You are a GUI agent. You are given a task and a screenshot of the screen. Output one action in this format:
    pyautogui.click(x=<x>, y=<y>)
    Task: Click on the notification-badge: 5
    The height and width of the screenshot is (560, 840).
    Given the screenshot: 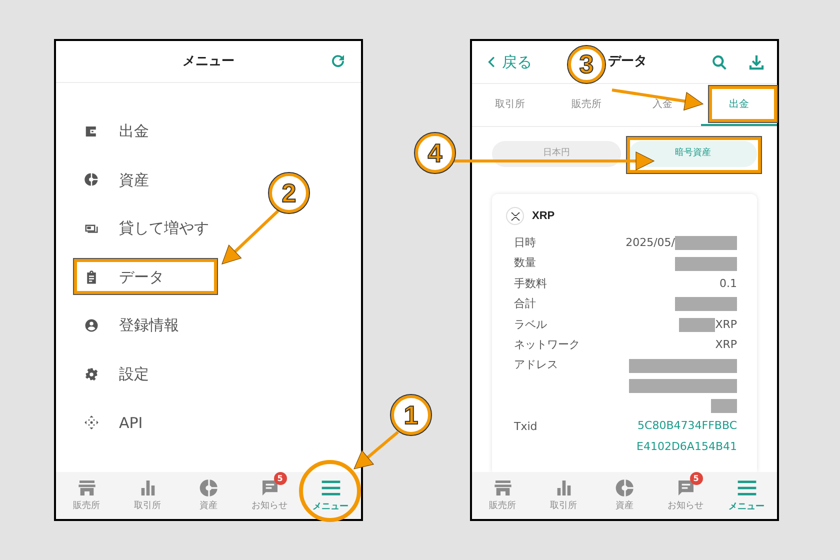 What is the action you would take?
    pyautogui.click(x=280, y=478)
    